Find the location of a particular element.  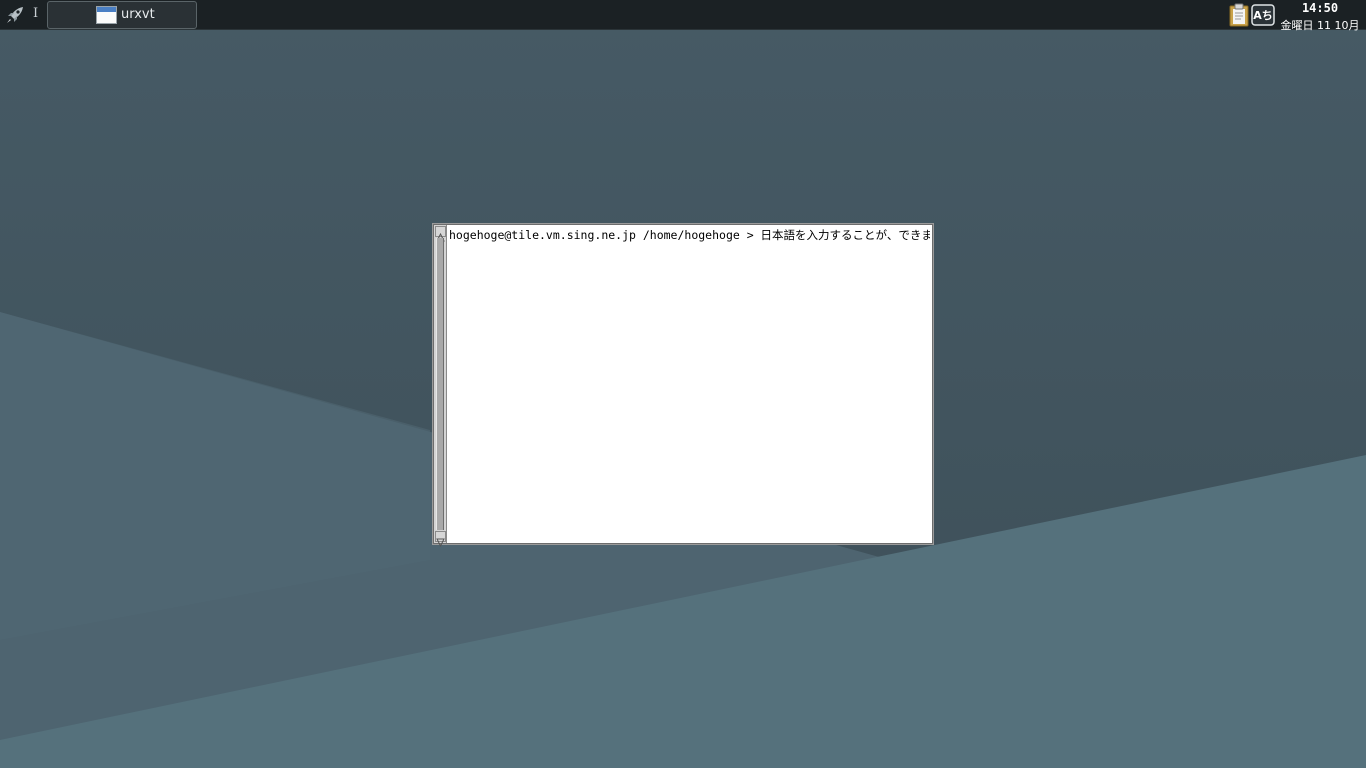

taskbar-item-urxvt: urxvt is located at coordinates (122, 15).